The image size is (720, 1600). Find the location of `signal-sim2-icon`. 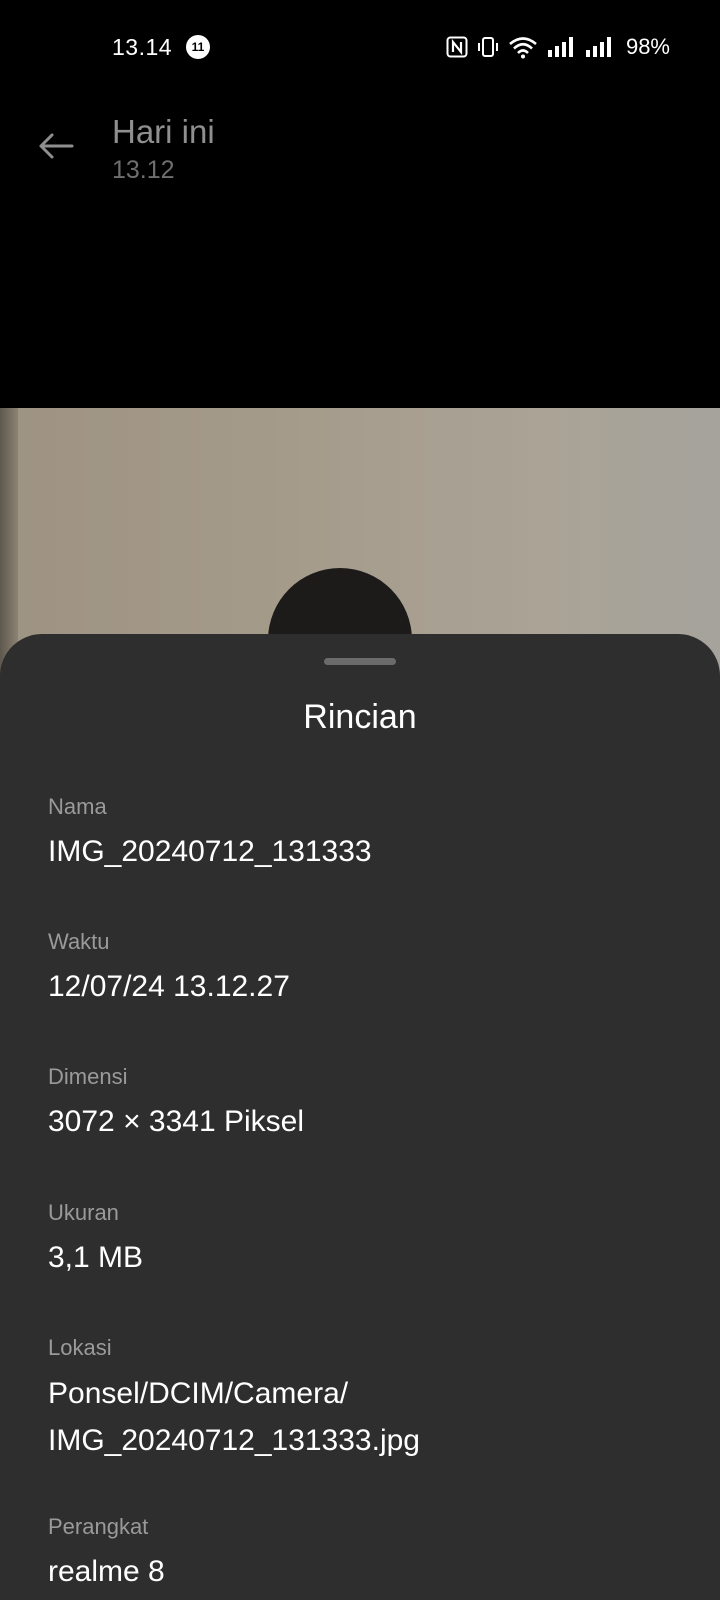

signal-sim2-icon is located at coordinates (599, 47).